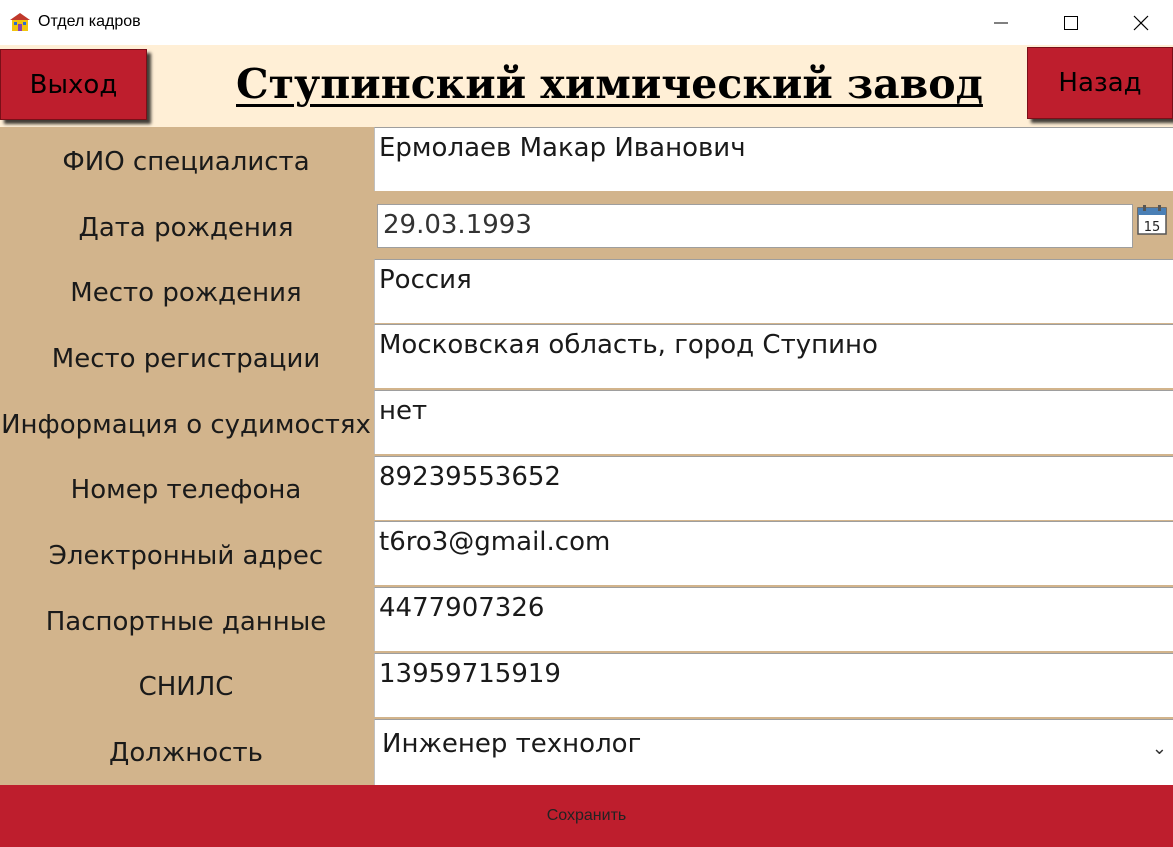 The image size is (1173, 847). I want to click on window-titlebar: Отдел кадров, so click(586, 22).